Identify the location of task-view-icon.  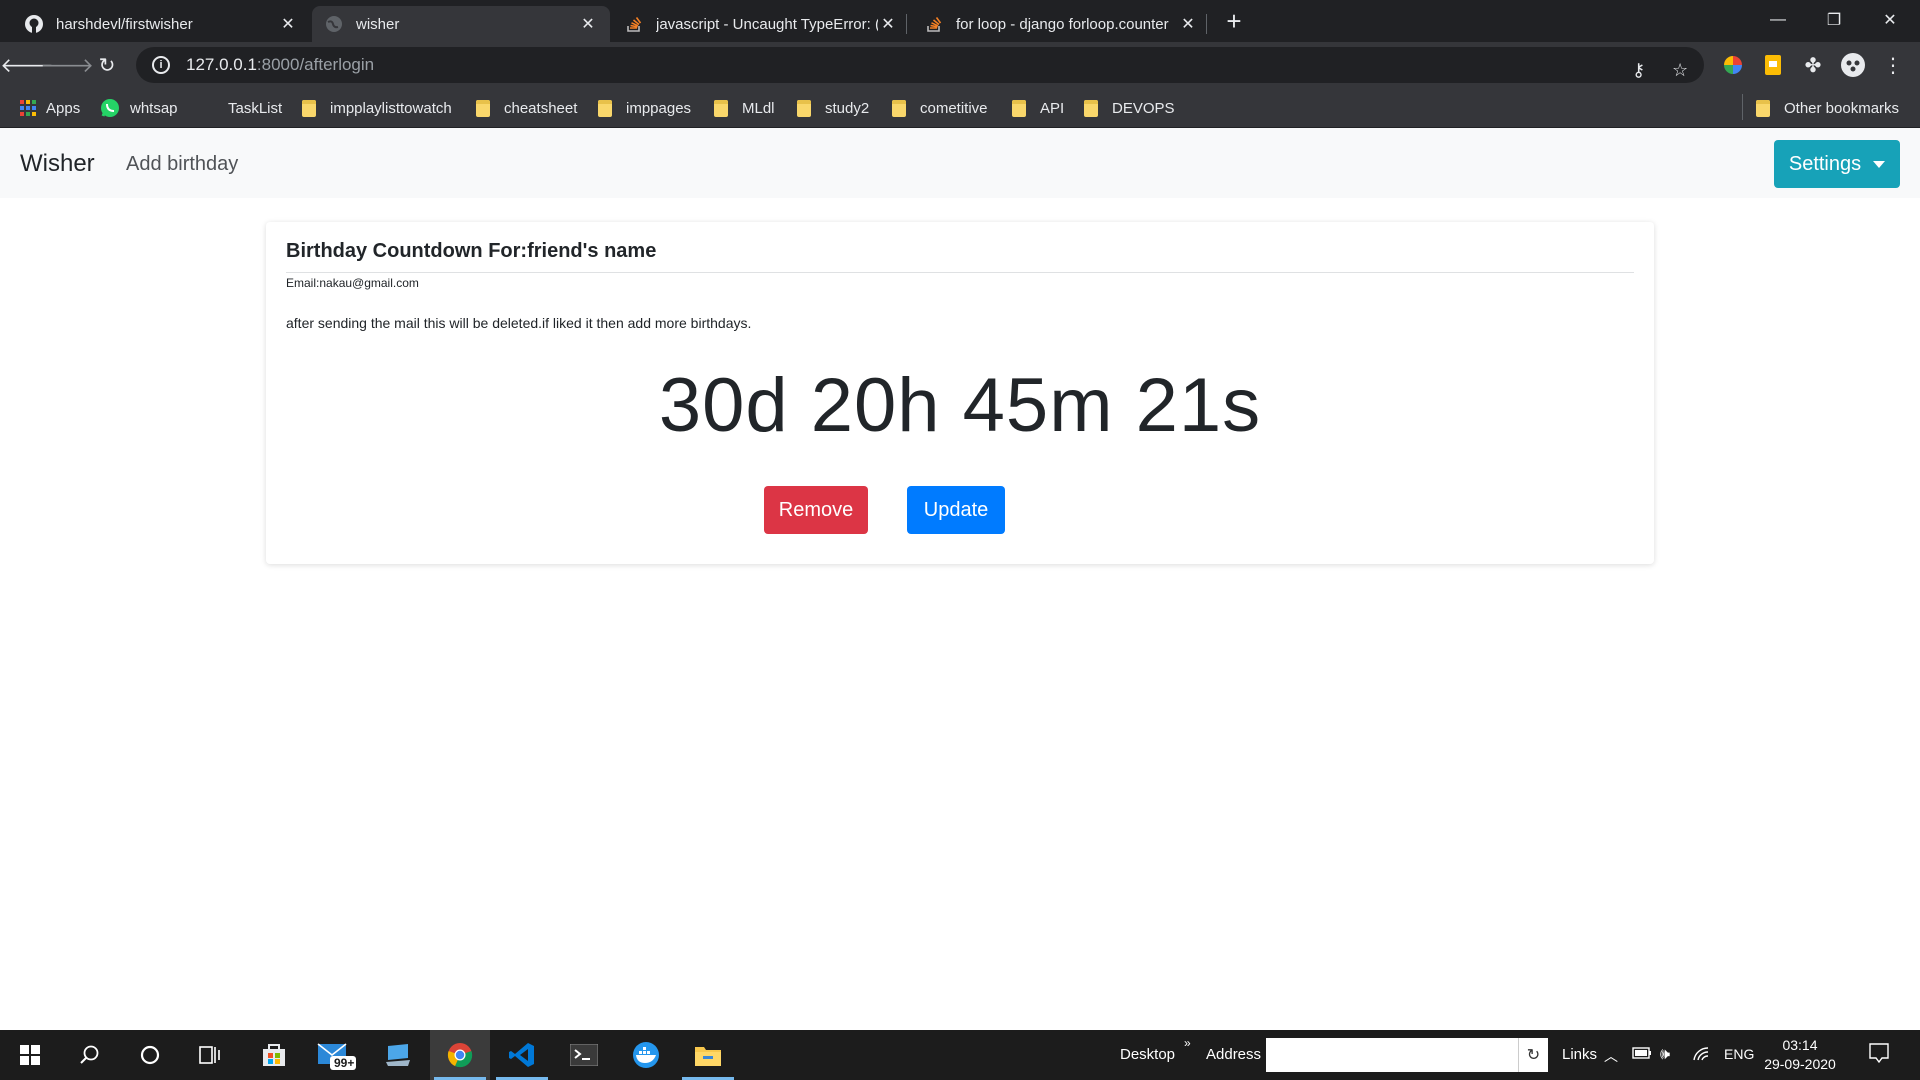
(210, 1055).